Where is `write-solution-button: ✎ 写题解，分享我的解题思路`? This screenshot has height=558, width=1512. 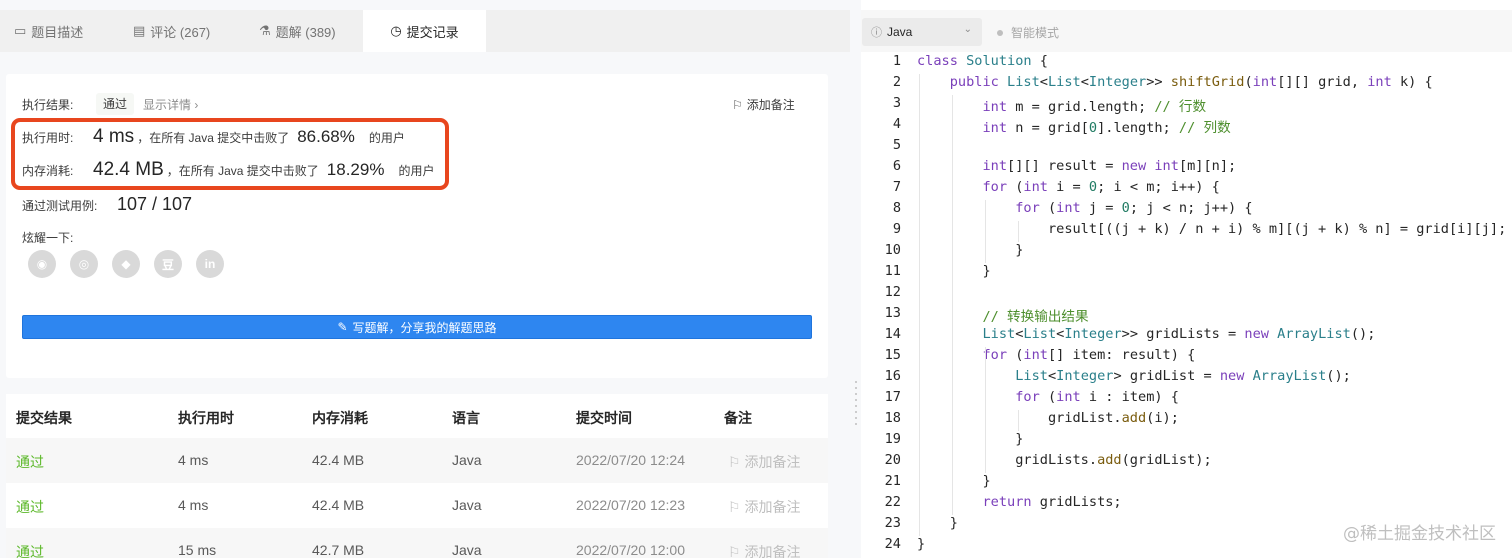 write-solution-button: ✎ 写题解，分享我的解题思路 is located at coordinates (417, 327).